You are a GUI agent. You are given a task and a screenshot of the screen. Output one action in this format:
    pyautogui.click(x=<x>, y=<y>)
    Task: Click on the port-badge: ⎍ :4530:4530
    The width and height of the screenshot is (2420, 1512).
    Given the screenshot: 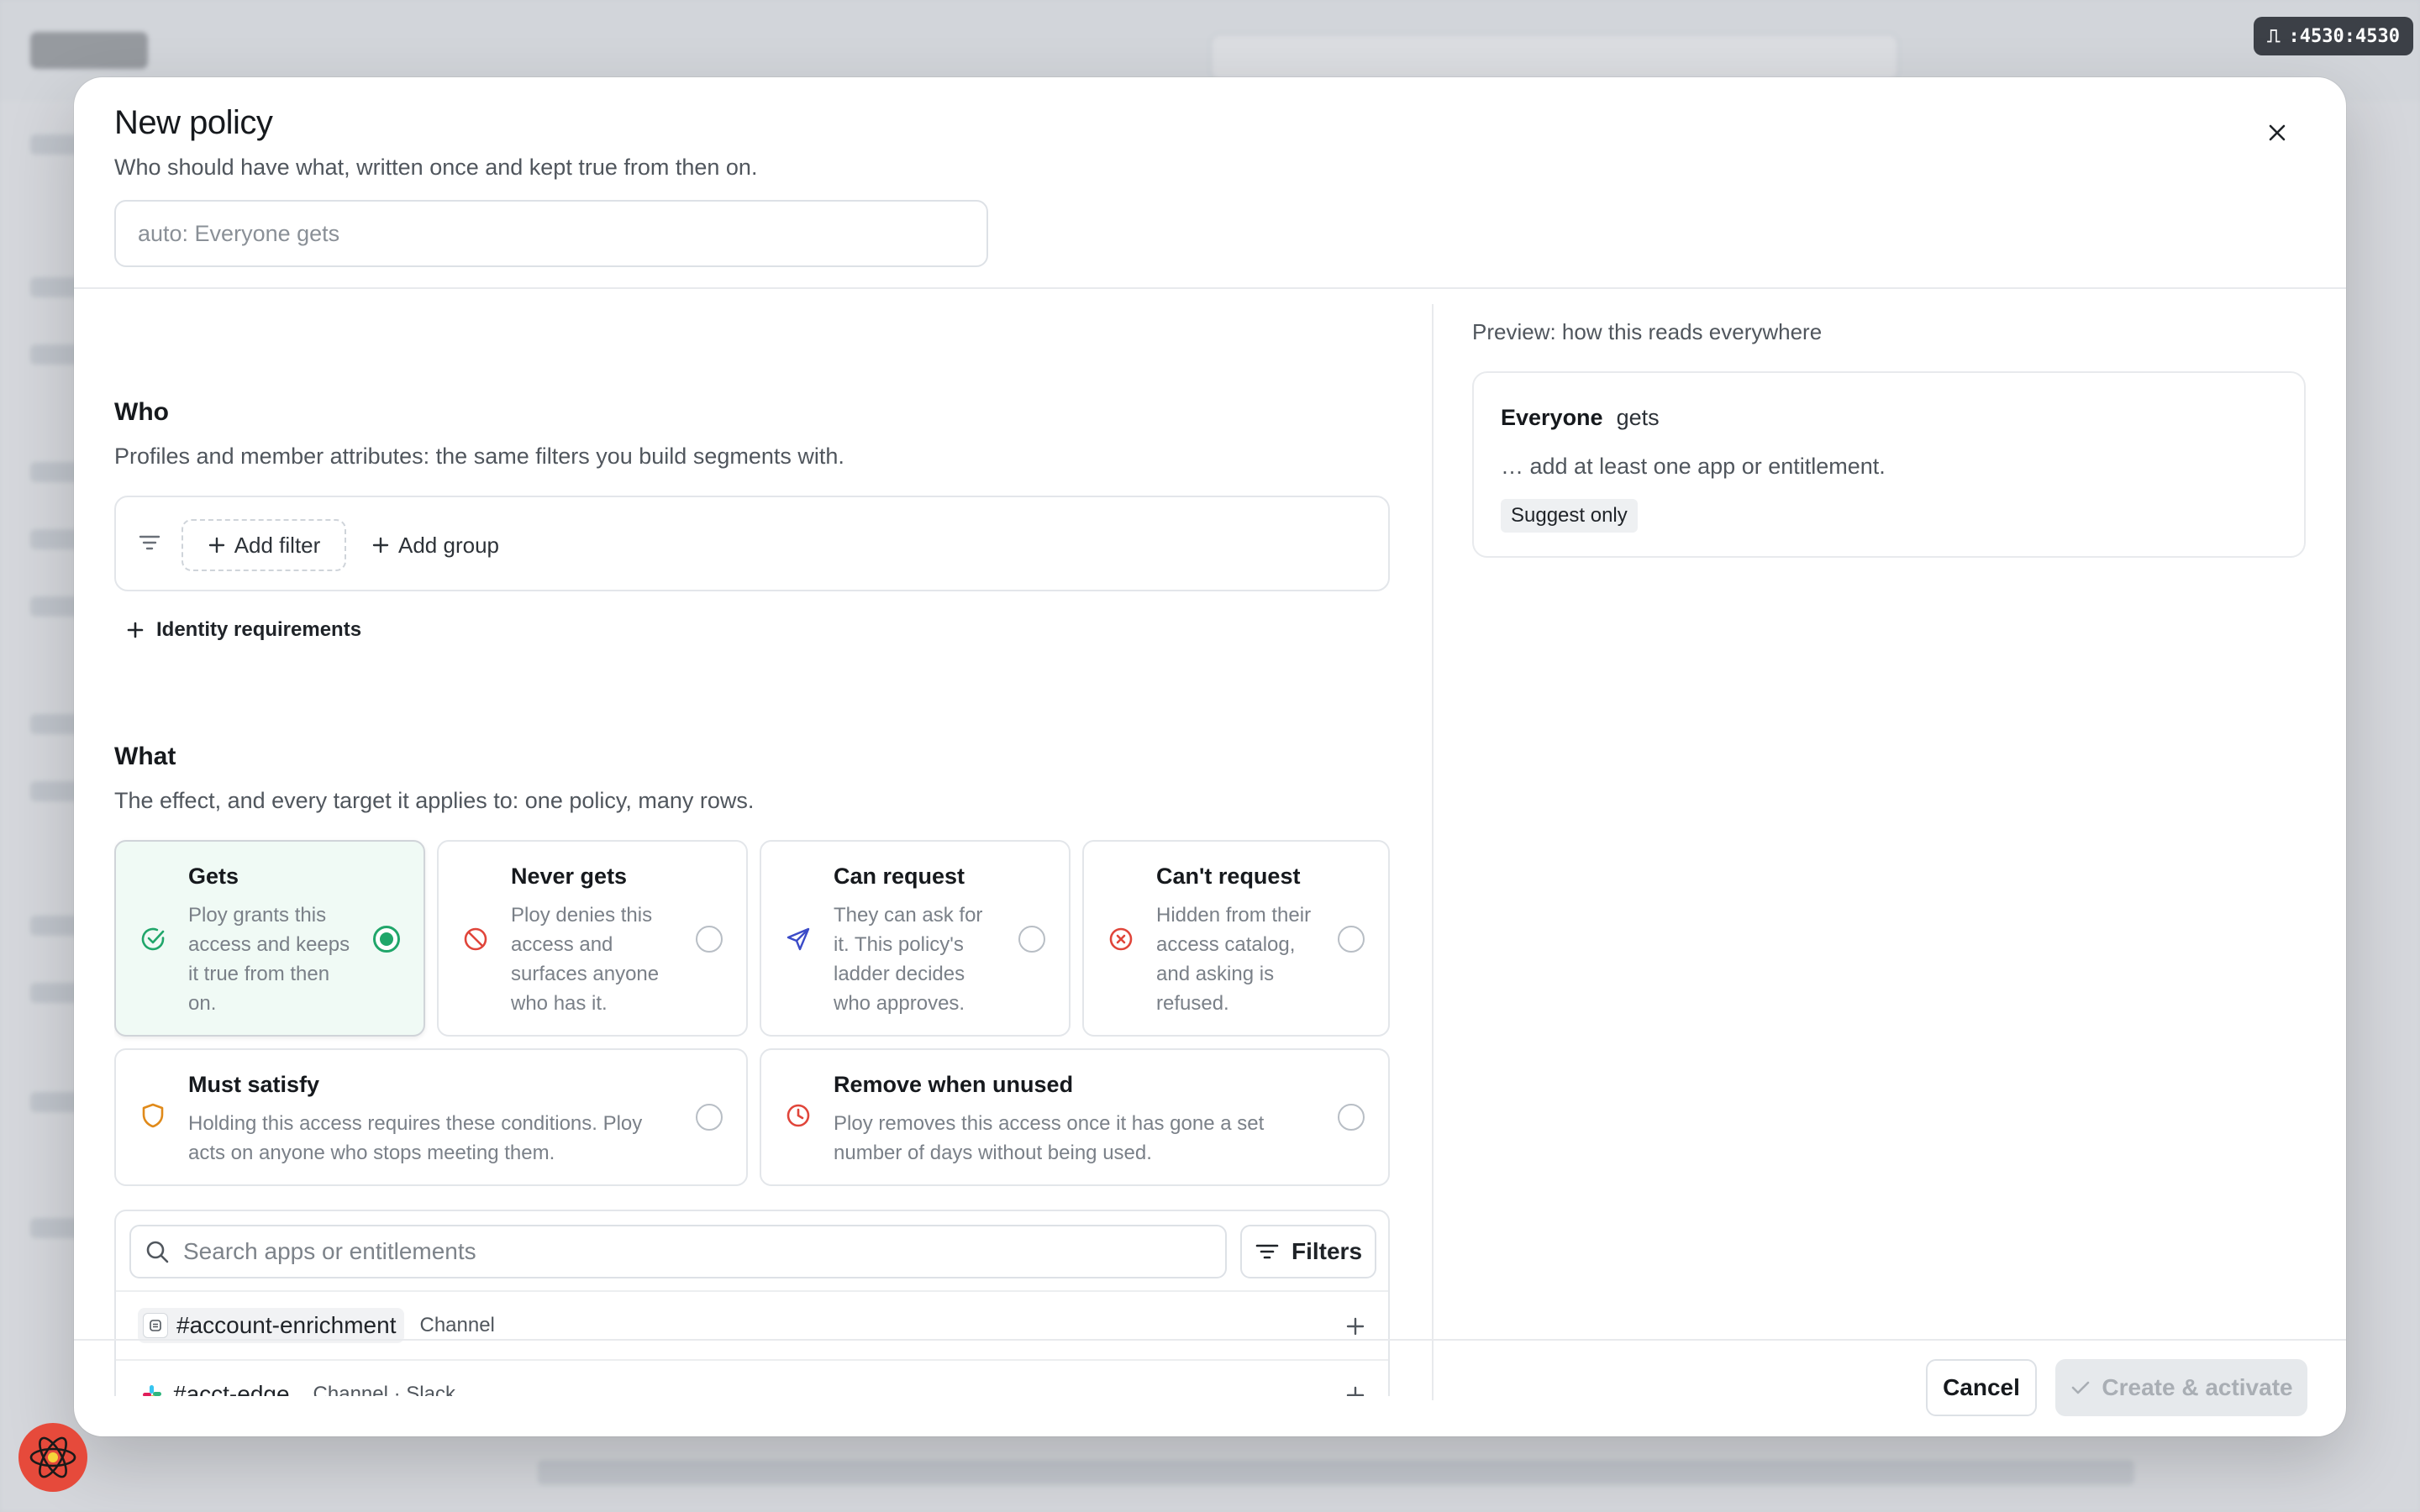 What is the action you would take?
    pyautogui.click(x=2333, y=36)
    